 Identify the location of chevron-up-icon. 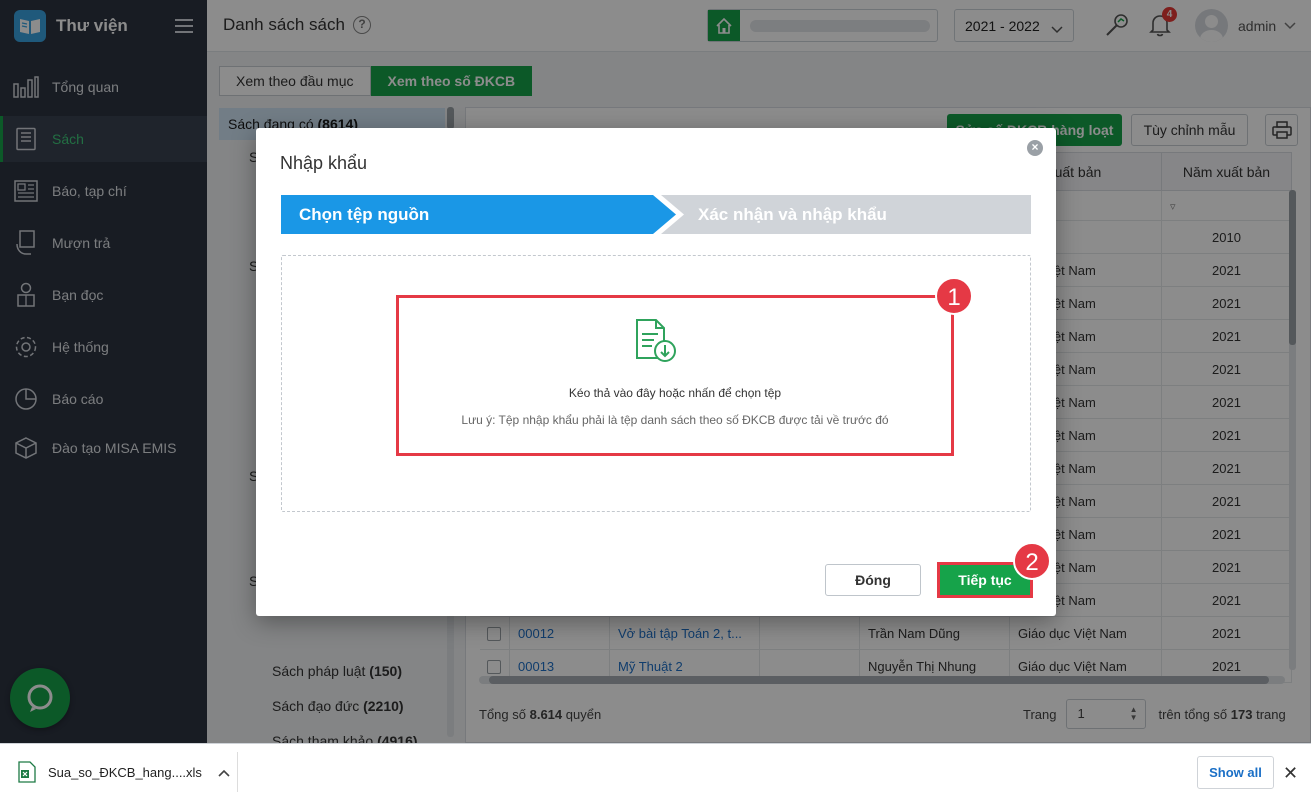
(224, 772).